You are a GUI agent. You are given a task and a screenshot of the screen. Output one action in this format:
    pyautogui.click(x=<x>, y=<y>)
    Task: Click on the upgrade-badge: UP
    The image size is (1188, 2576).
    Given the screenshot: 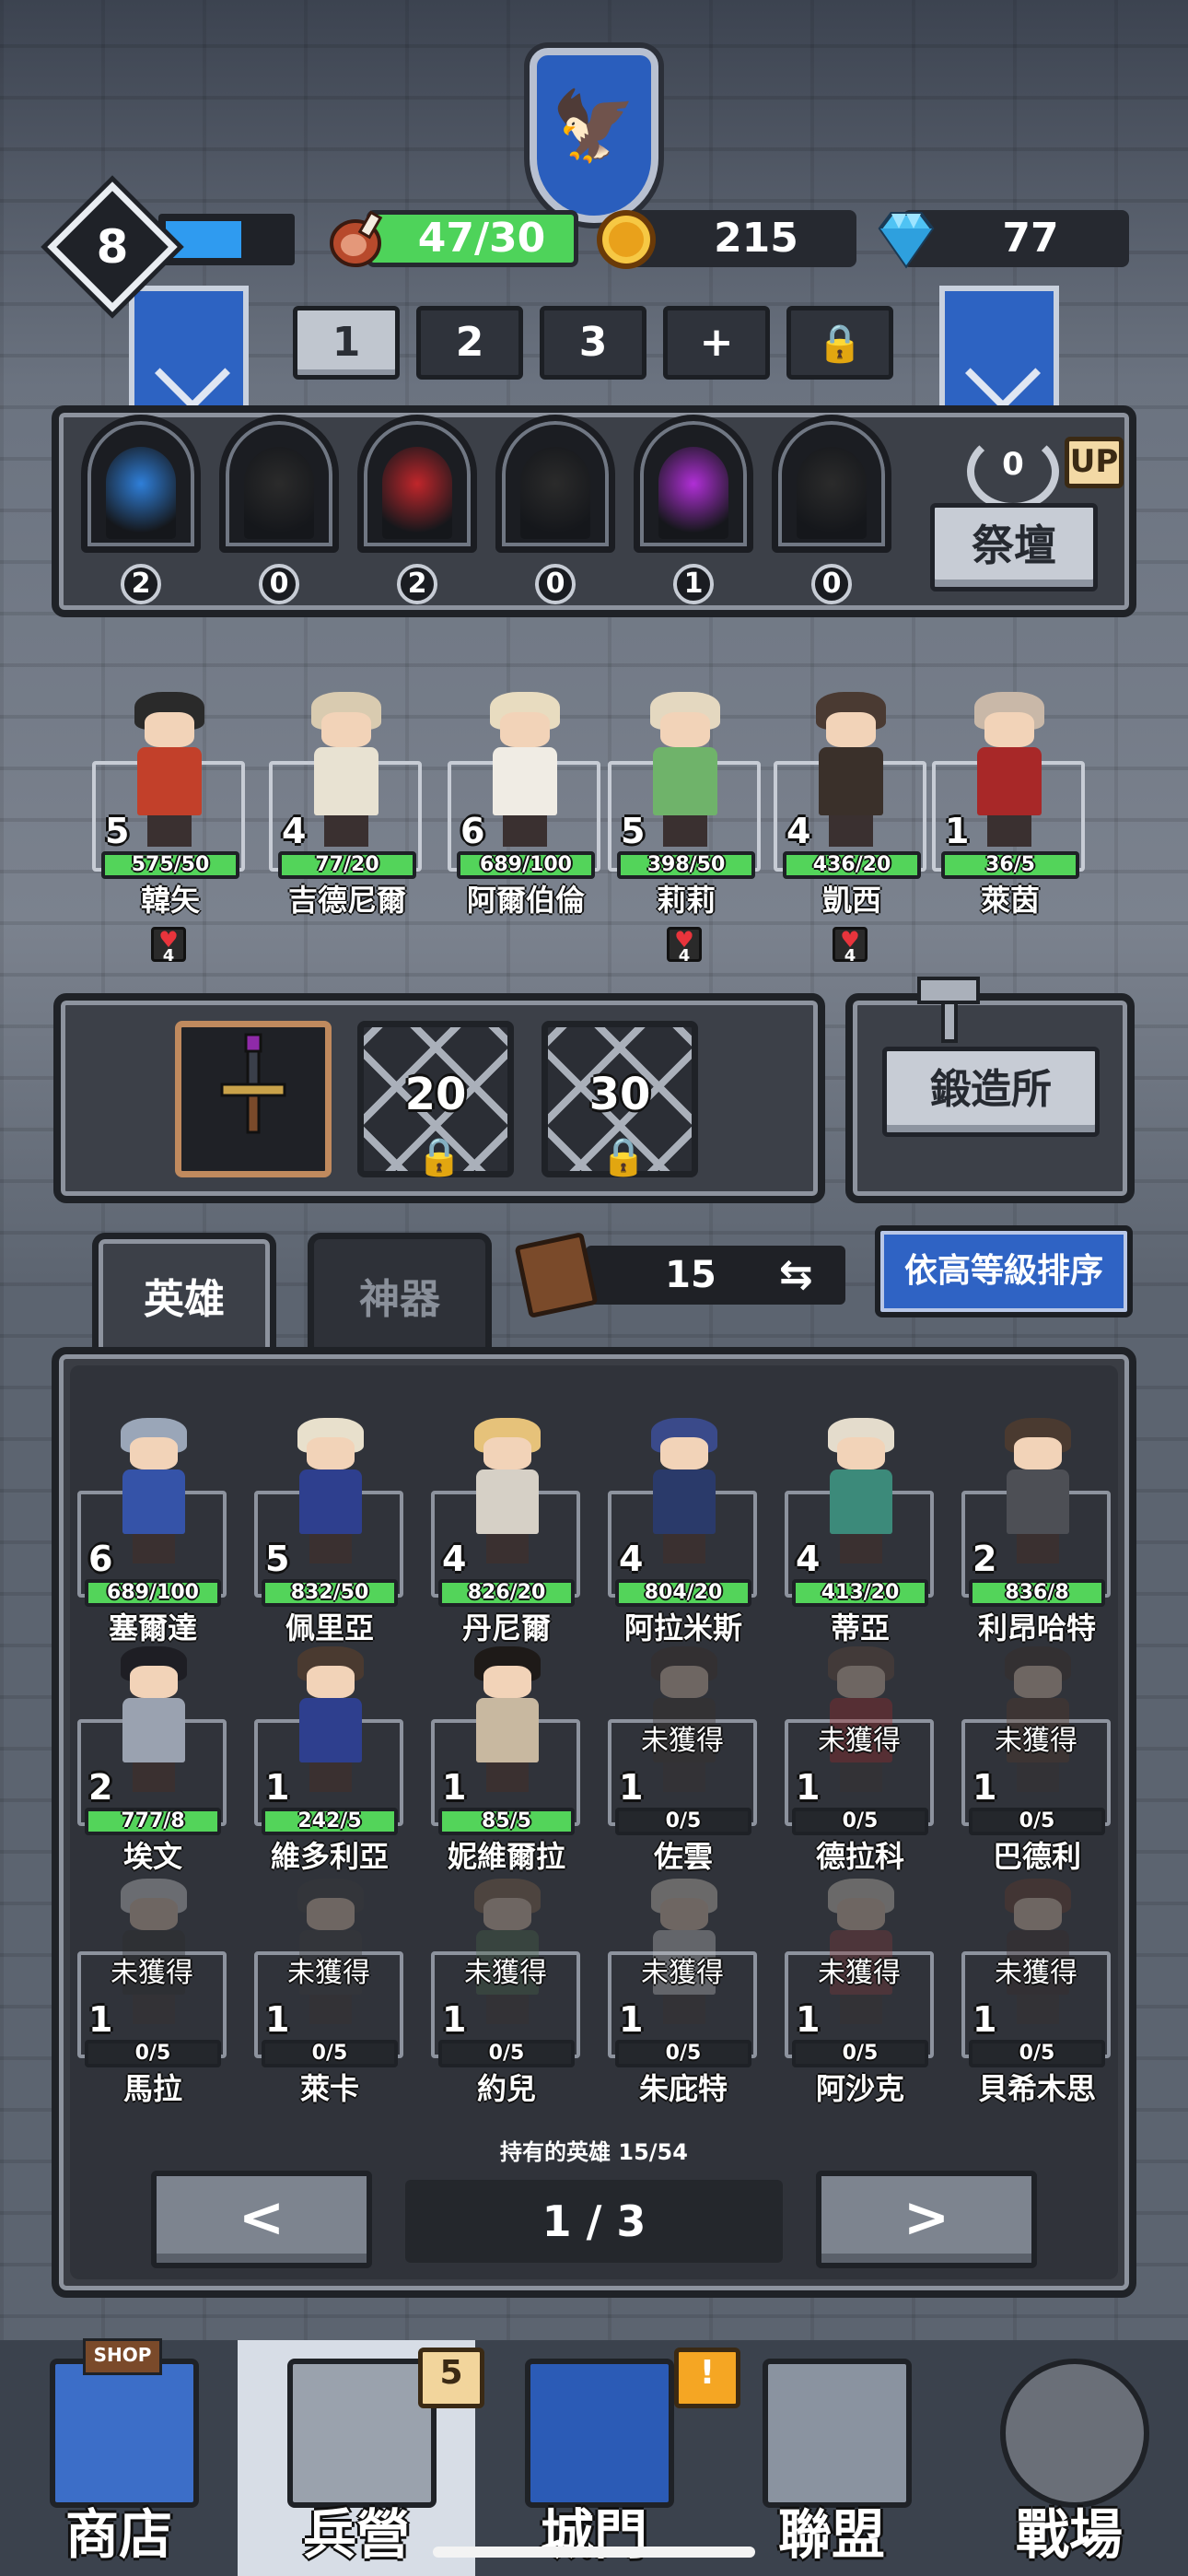 What is the action you would take?
    pyautogui.click(x=1094, y=462)
    